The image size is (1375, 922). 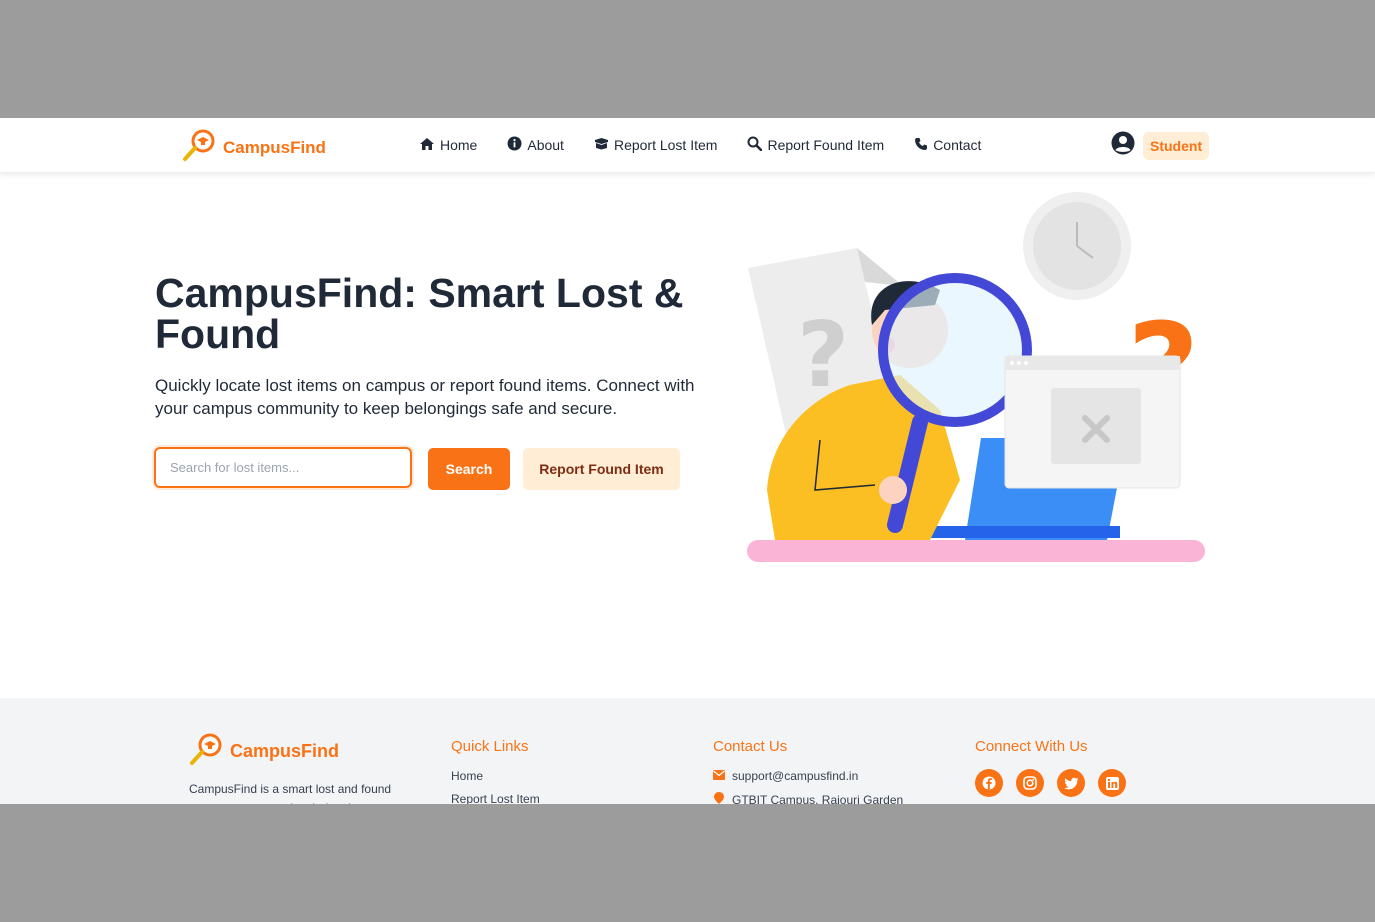 What do you see at coordinates (818, 798) in the screenshot?
I see `contact-address-text: GTBIT Campus, Rajouri Garden` at bounding box center [818, 798].